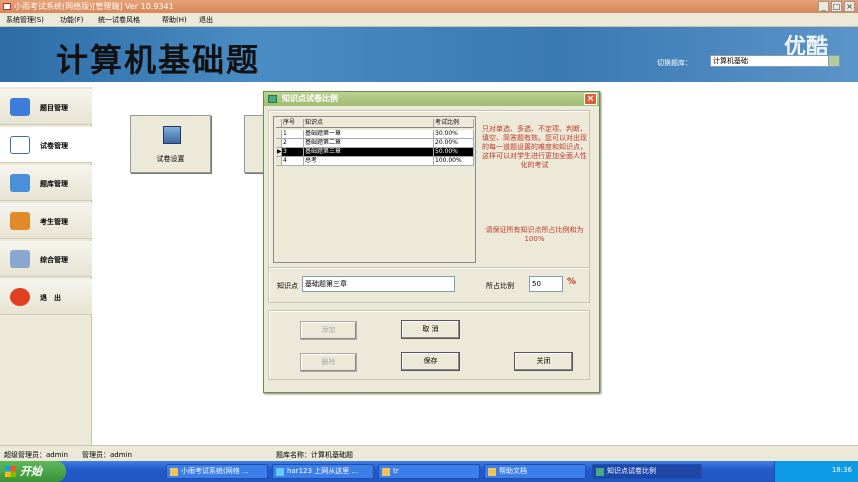  Describe the element at coordinates (378, 284) in the screenshot. I see `knowledge-point-input: 基础题第三章` at that location.